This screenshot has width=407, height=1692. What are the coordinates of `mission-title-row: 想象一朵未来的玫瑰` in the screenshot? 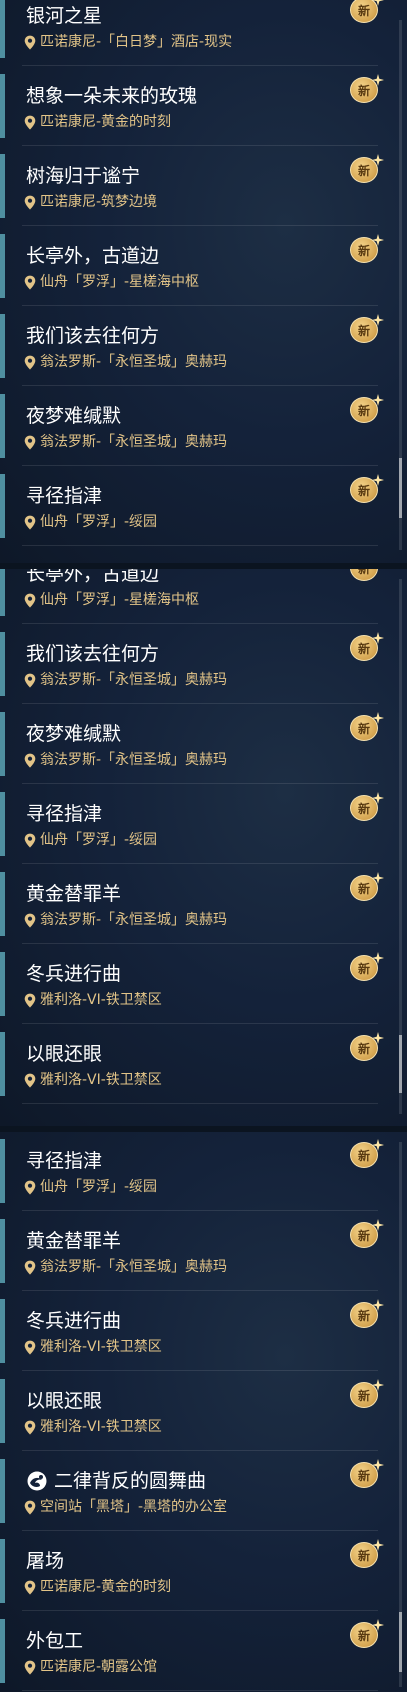 It's located at (174, 96).